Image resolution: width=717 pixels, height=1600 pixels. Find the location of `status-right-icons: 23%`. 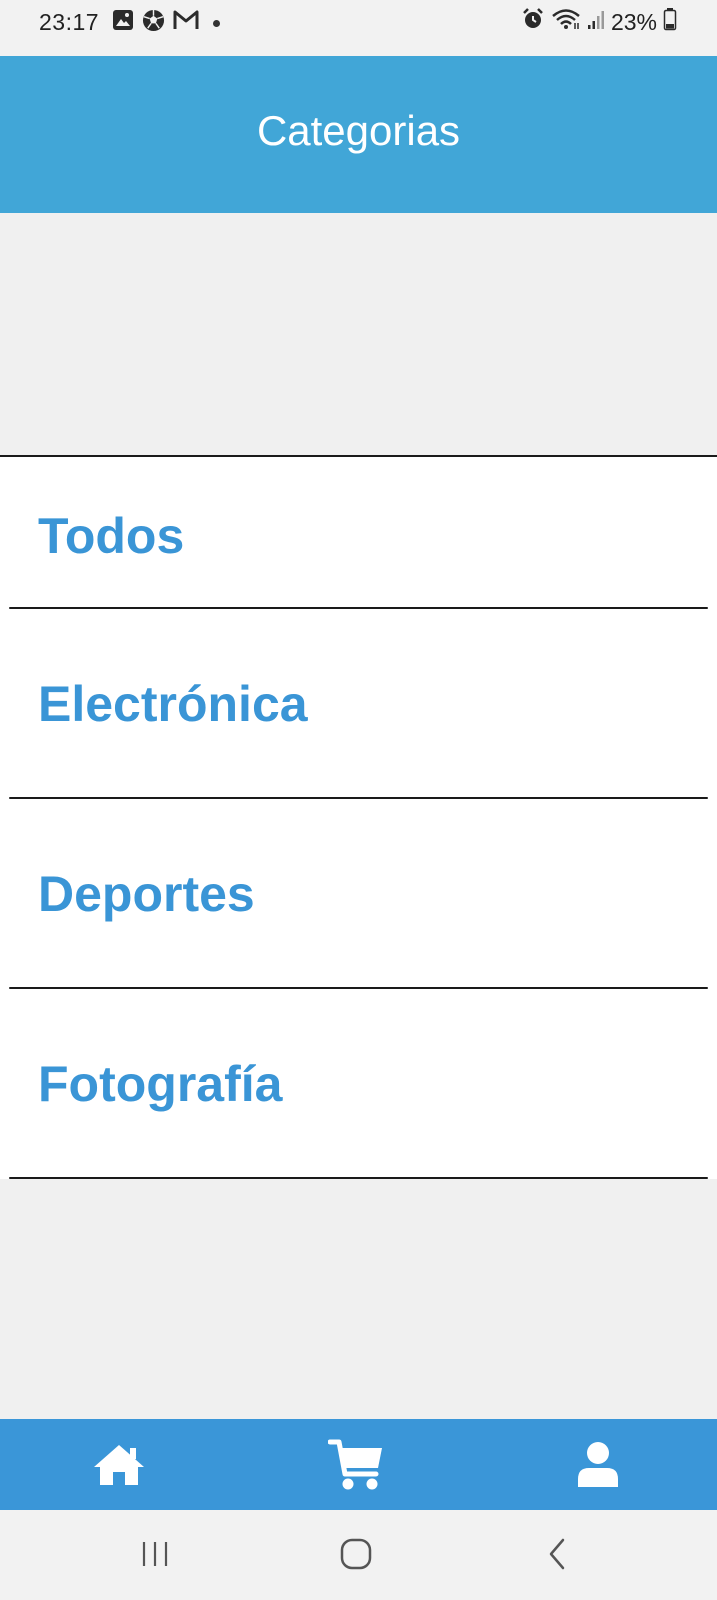

status-right-icons: 23% is located at coordinates (599, 22).